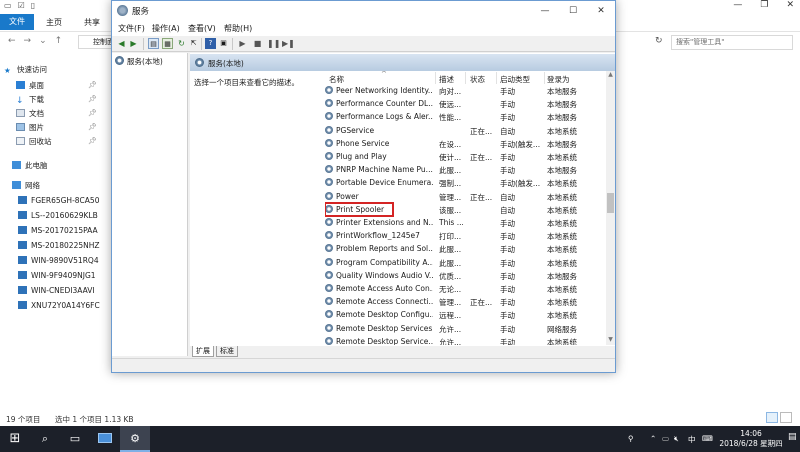  What do you see at coordinates (631, 438) in the screenshot?
I see `people-icon: ⚲` at bounding box center [631, 438].